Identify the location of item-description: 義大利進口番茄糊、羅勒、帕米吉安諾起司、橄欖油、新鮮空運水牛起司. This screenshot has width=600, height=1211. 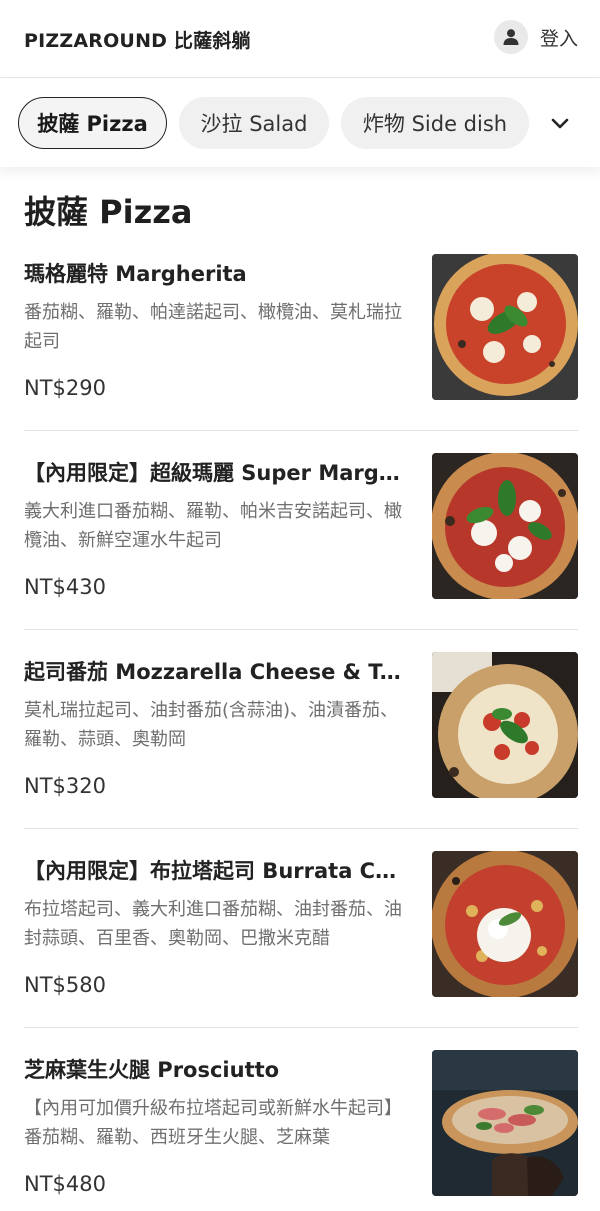
(213, 526).